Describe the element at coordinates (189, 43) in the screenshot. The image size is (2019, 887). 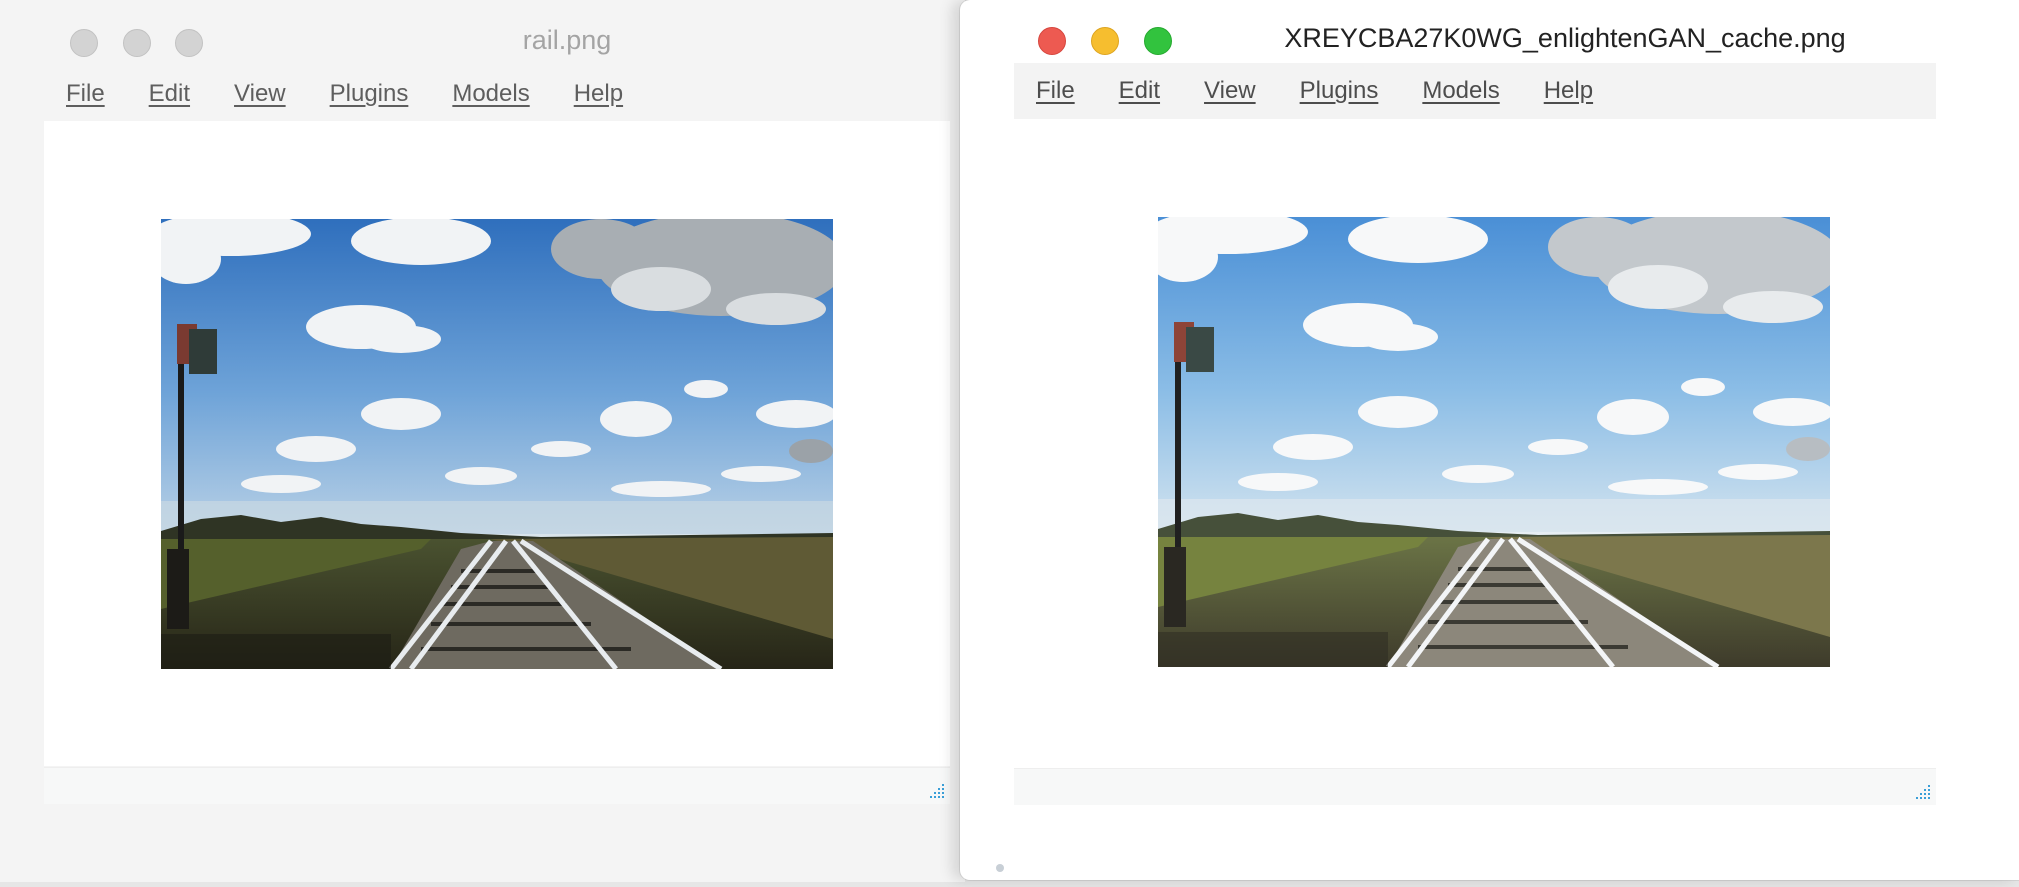
I see `zoom-button-inactive` at that location.